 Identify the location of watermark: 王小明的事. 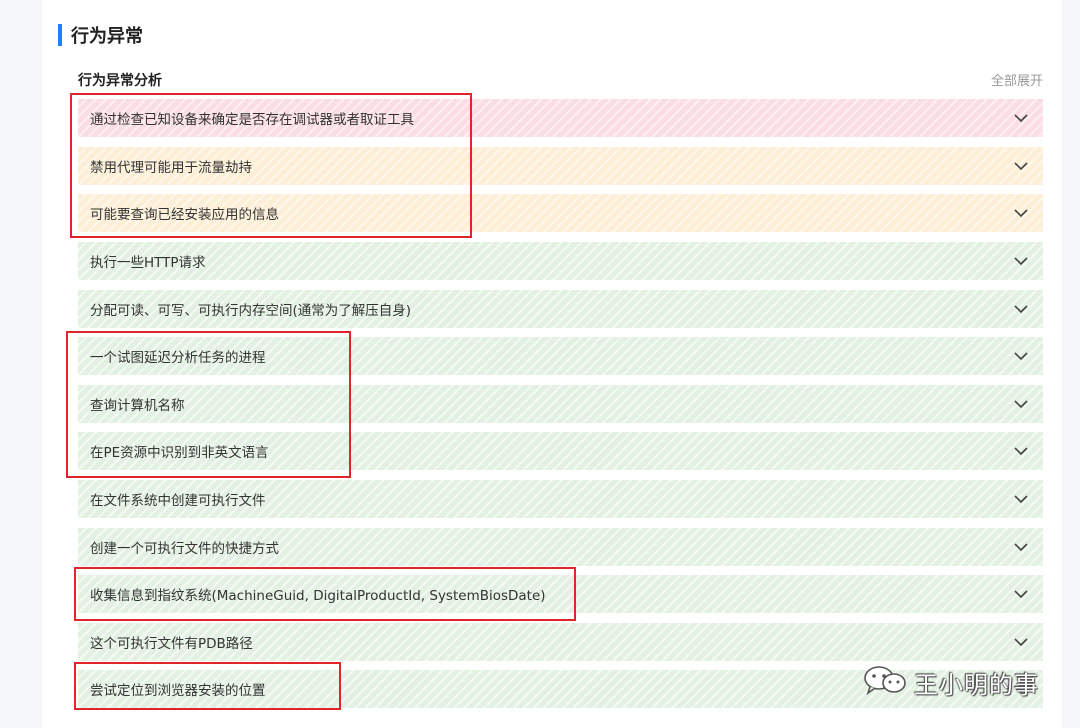
(950, 682).